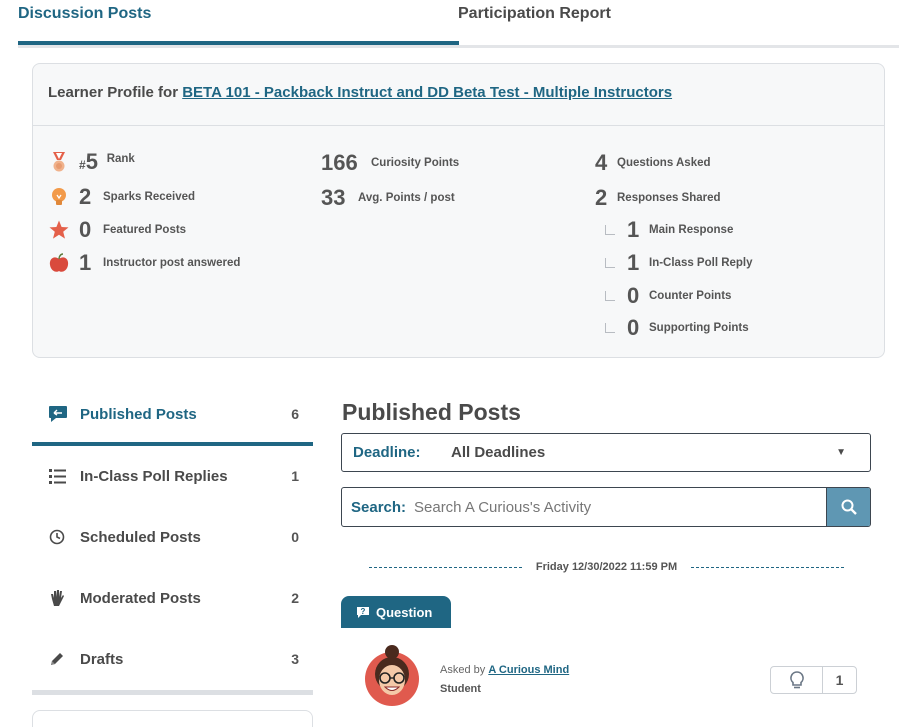 The width and height of the screenshot is (922, 727). I want to click on sparks-received-value: 2, so click(85, 196).